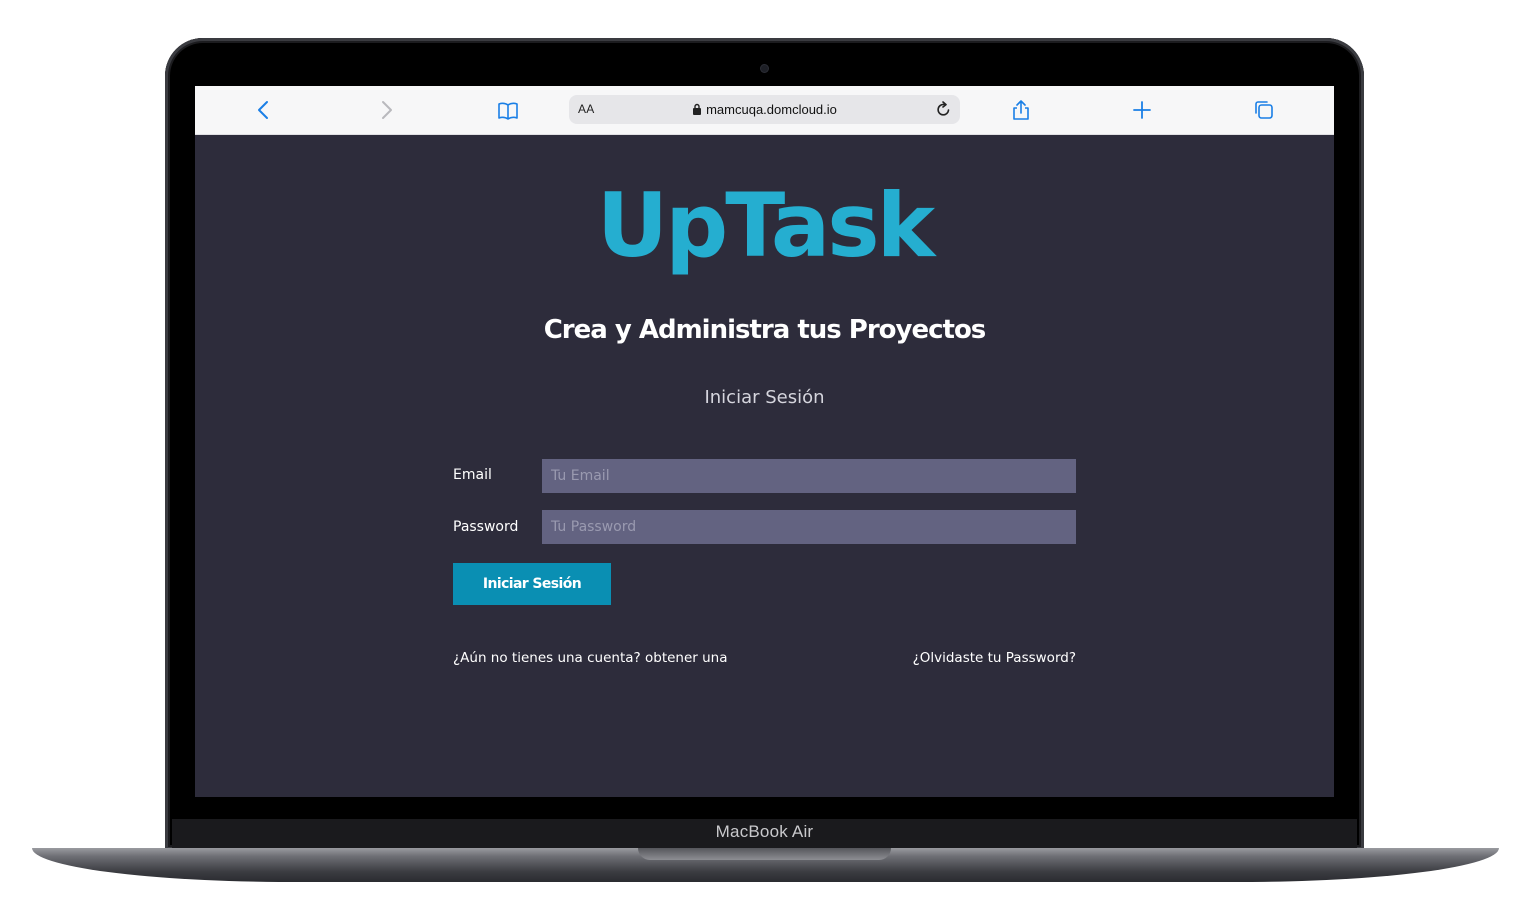 Image resolution: width=1523 pixels, height=906 pixels. What do you see at coordinates (765, 225) in the screenshot?
I see `app-logo: UpTask` at bounding box center [765, 225].